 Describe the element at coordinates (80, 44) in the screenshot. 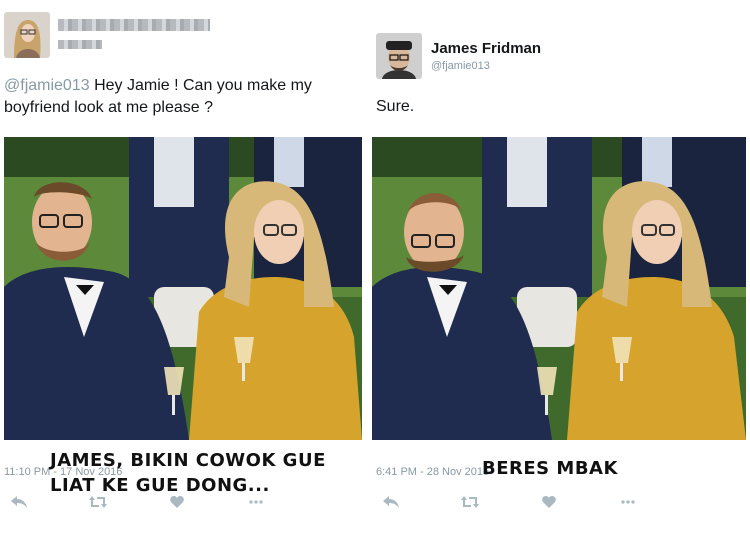

I see `blurred-handle` at that location.